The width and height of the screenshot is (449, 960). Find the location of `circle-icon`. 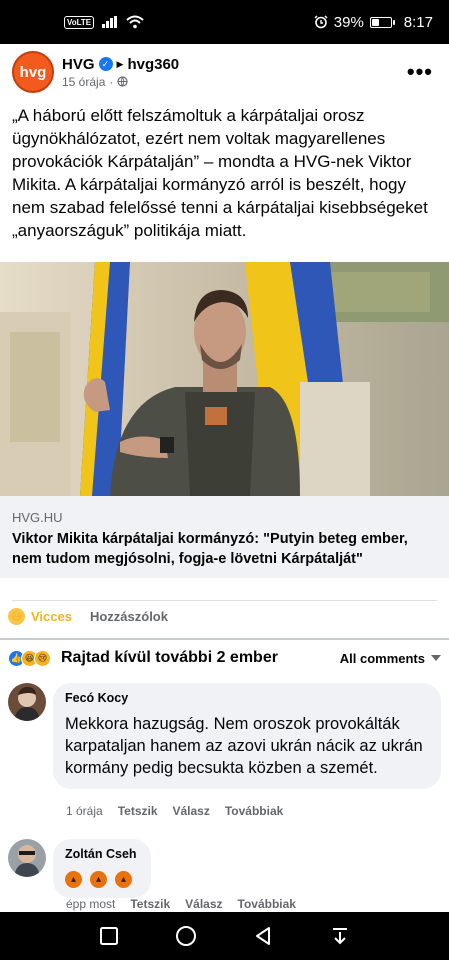

circle-icon is located at coordinates (185, 936).